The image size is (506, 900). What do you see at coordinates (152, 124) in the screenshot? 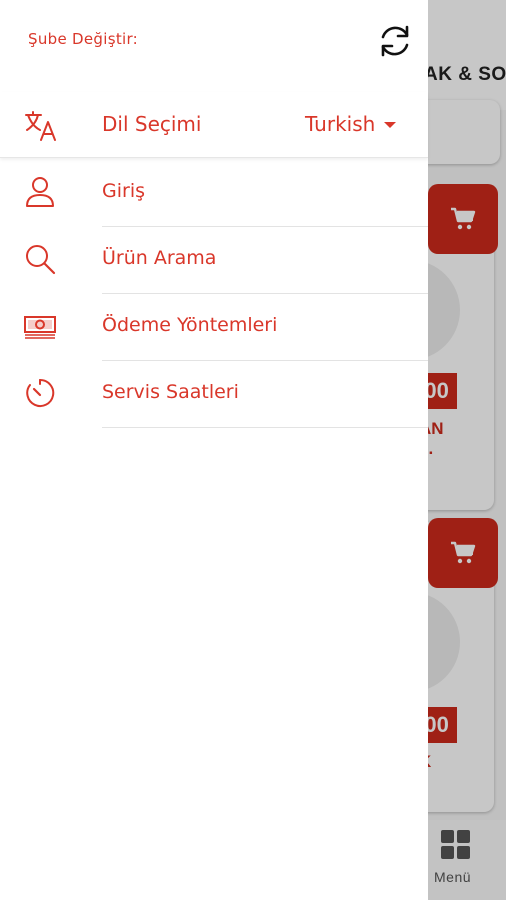
I see `language-label: Dil Seçimi` at bounding box center [152, 124].